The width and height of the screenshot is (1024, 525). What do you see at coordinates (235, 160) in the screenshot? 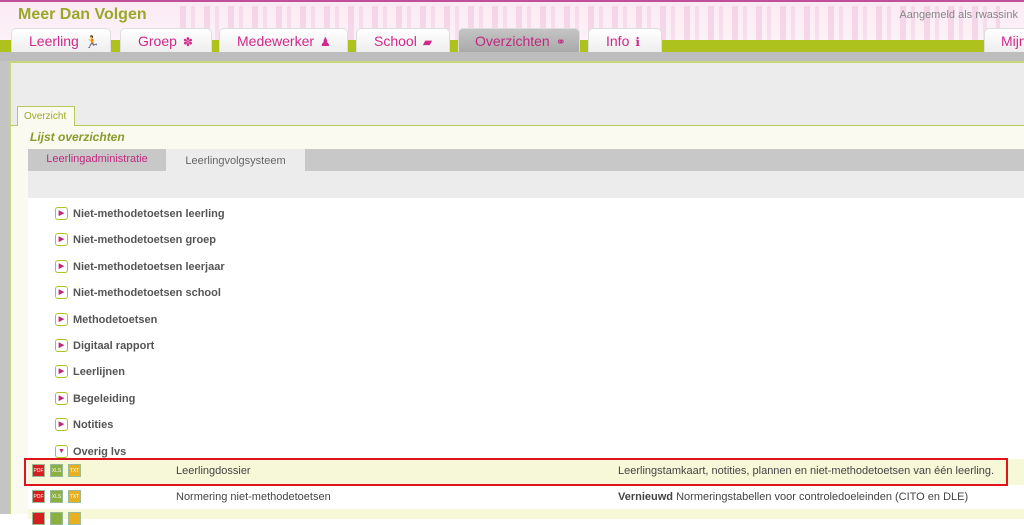
I see `tab-leerlingvolgsysteem: Leerlingvolgsysteem` at bounding box center [235, 160].